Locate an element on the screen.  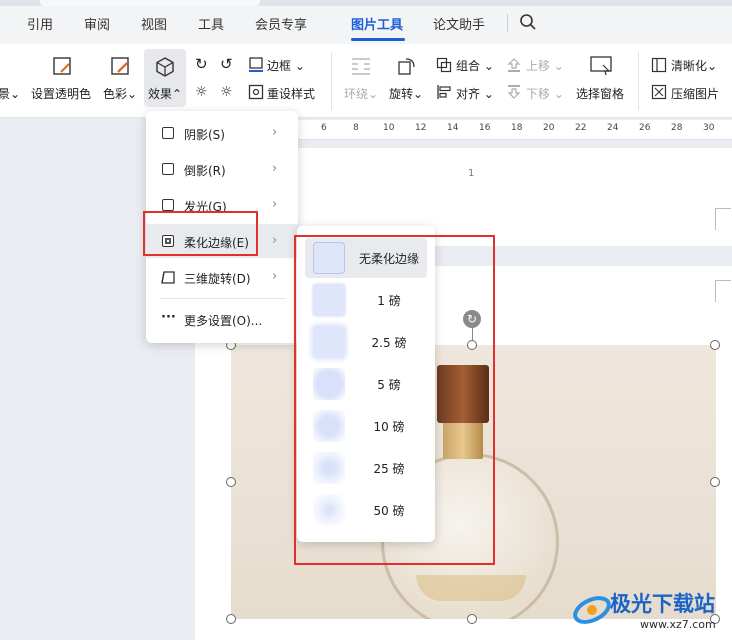
tab-paper-assistant: 论文助手 is located at coordinates (459, 23).